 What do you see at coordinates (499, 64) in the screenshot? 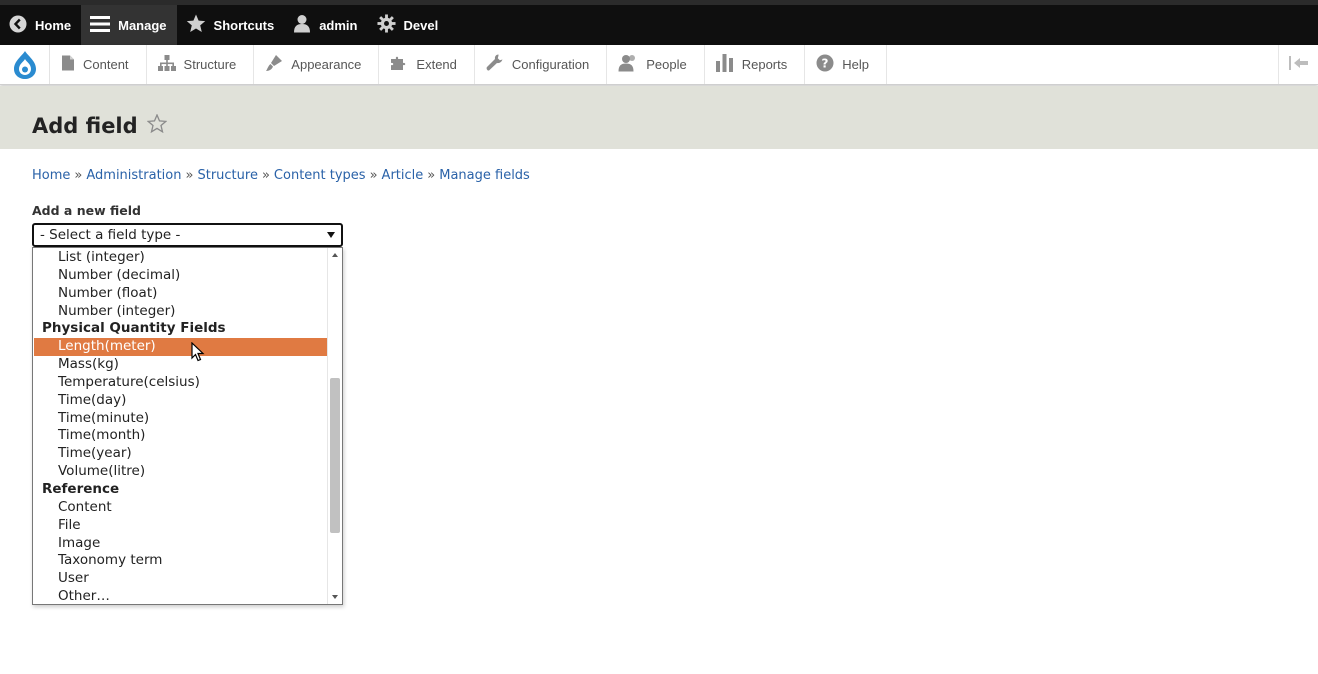
I see `wrench-icon` at bounding box center [499, 64].